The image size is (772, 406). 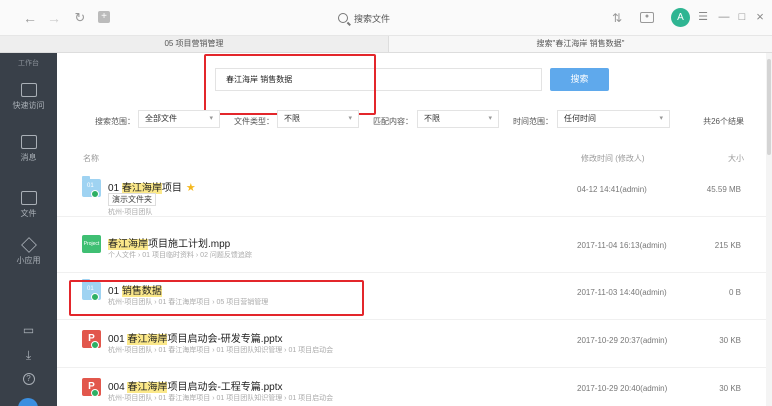 I want to click on sidebar-item-label: 消息, so click(x=28, y=157).